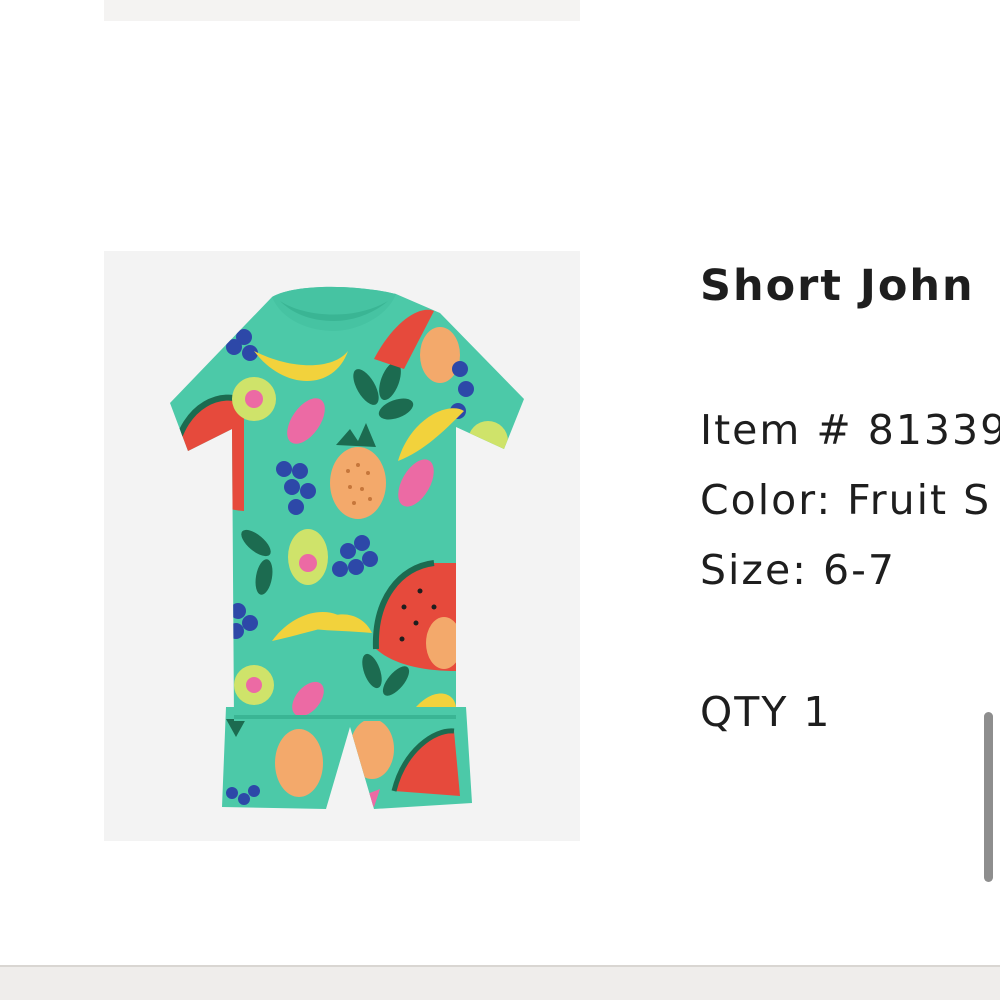 The width and height of the screenshot is (1000, 1000). What do you see at coordinates (798, 570) in the screenshot?
I see `item-size: Size: 6-7` at bounding box center [798, 570].